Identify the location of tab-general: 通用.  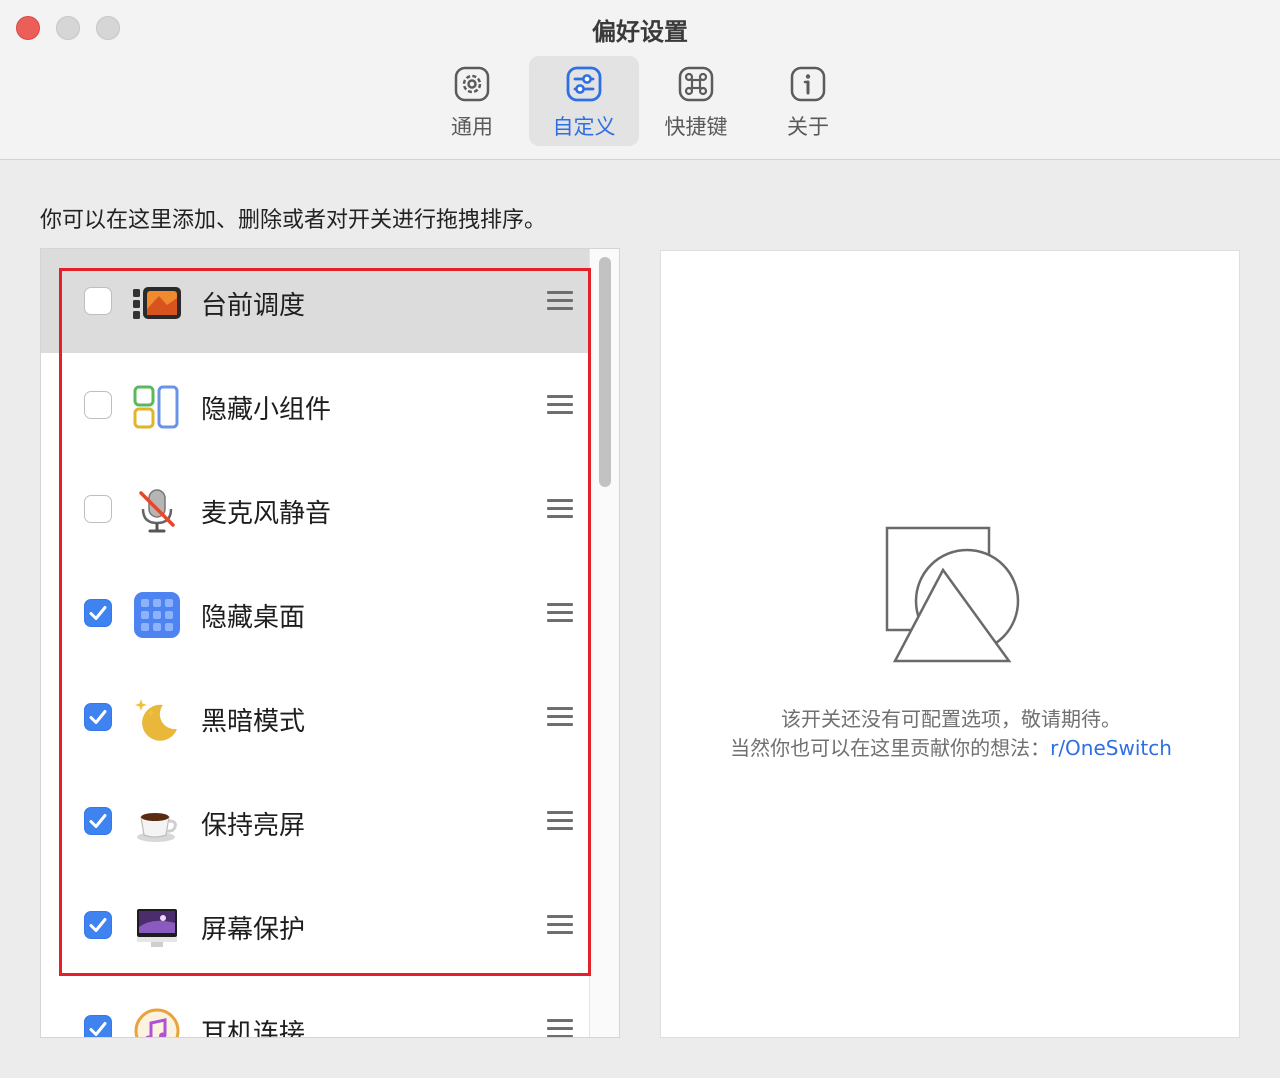
(472, 101).